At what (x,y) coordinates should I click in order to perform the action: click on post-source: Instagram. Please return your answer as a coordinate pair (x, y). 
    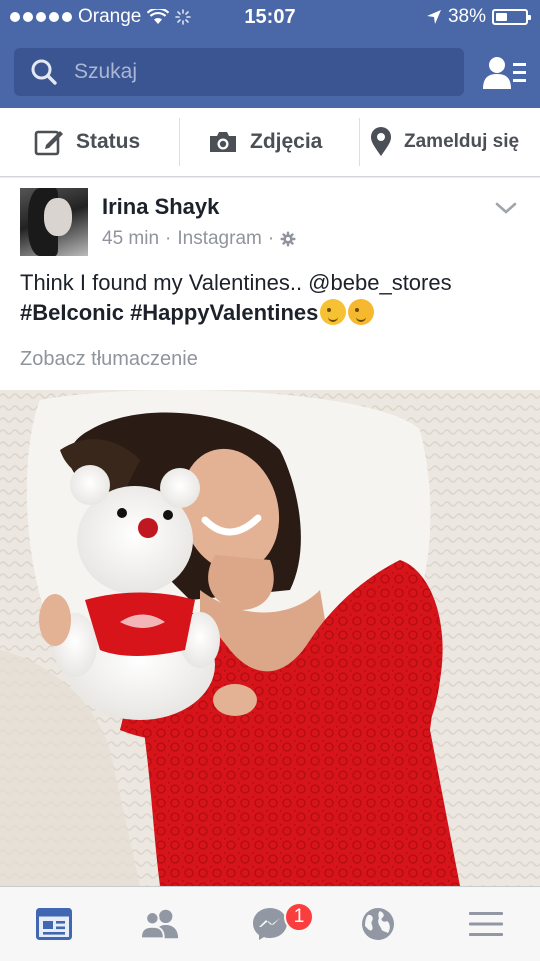
    Looking at the image, I should click on (219, 239).